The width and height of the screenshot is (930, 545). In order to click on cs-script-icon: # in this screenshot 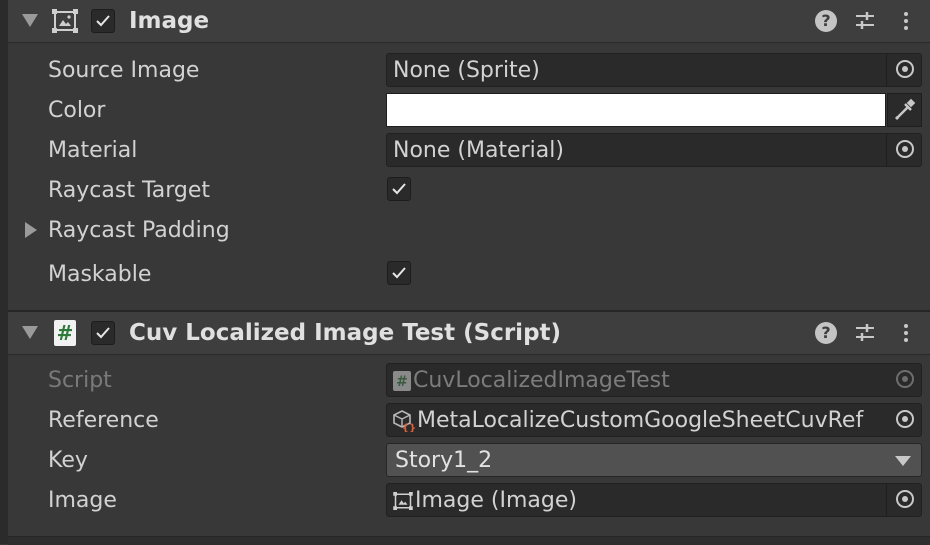, I will do `click(402, 381)`.